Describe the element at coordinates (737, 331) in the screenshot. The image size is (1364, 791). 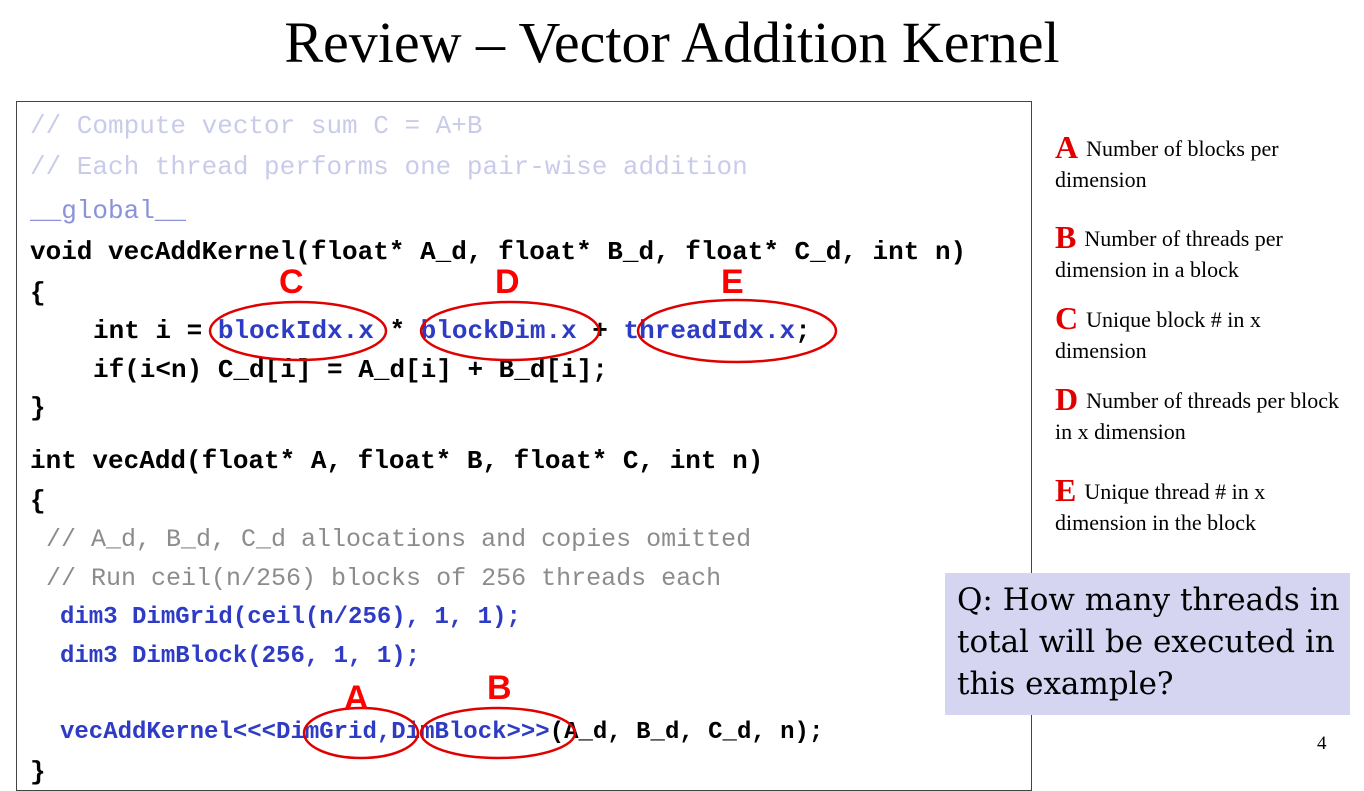
I see `ellipse-e` at that location.